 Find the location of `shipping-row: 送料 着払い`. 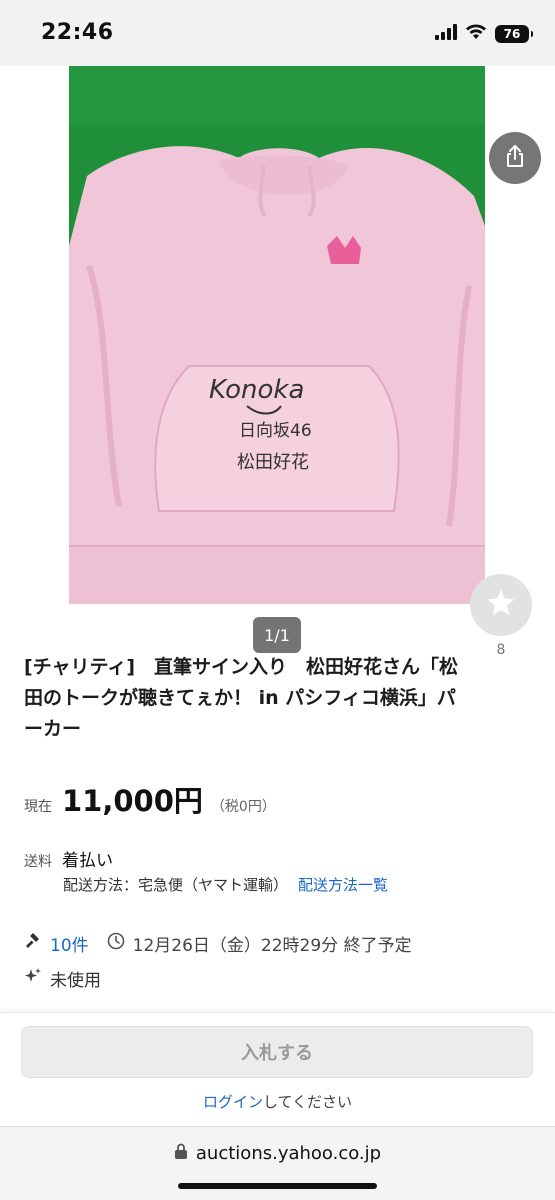

shipping-row: 送料 着払い is located at coordinates (68, 858).